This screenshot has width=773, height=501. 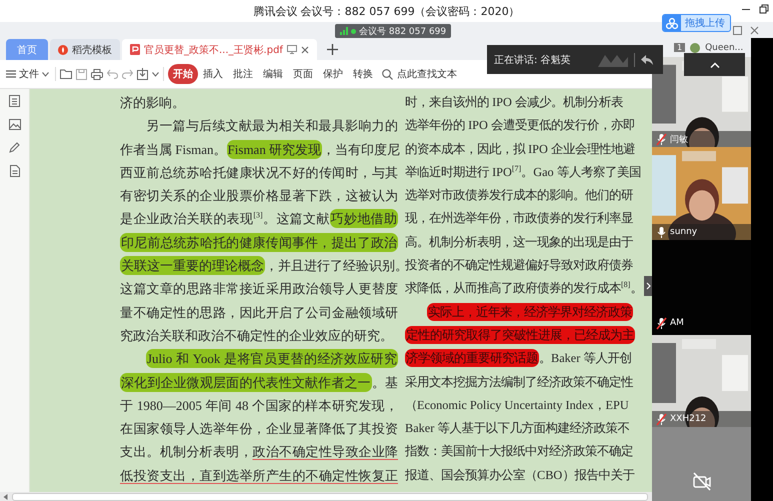 What do you see at coordinates (764, 9) in the screenshot?
I see `restore-icon` at bounding box center [764, 9].